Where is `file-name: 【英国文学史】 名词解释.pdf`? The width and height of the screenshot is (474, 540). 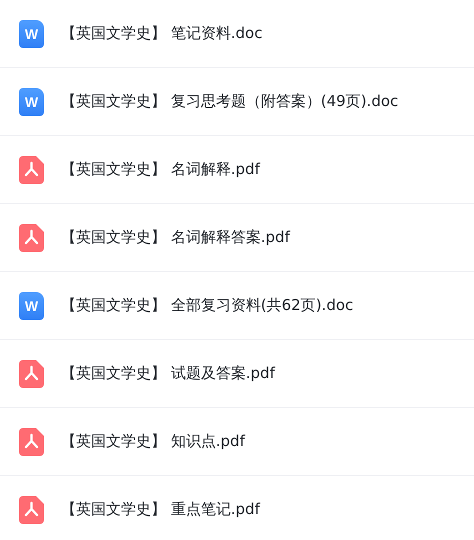 file-name: 【英国文学史】 名词解释.pdf is located at coordinates (160, 169).